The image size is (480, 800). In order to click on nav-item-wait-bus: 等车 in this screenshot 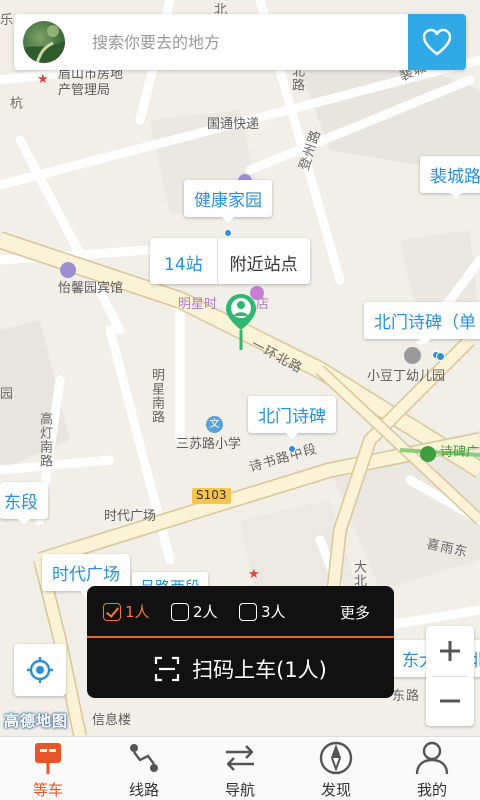, I will do `click(48, 768)`.